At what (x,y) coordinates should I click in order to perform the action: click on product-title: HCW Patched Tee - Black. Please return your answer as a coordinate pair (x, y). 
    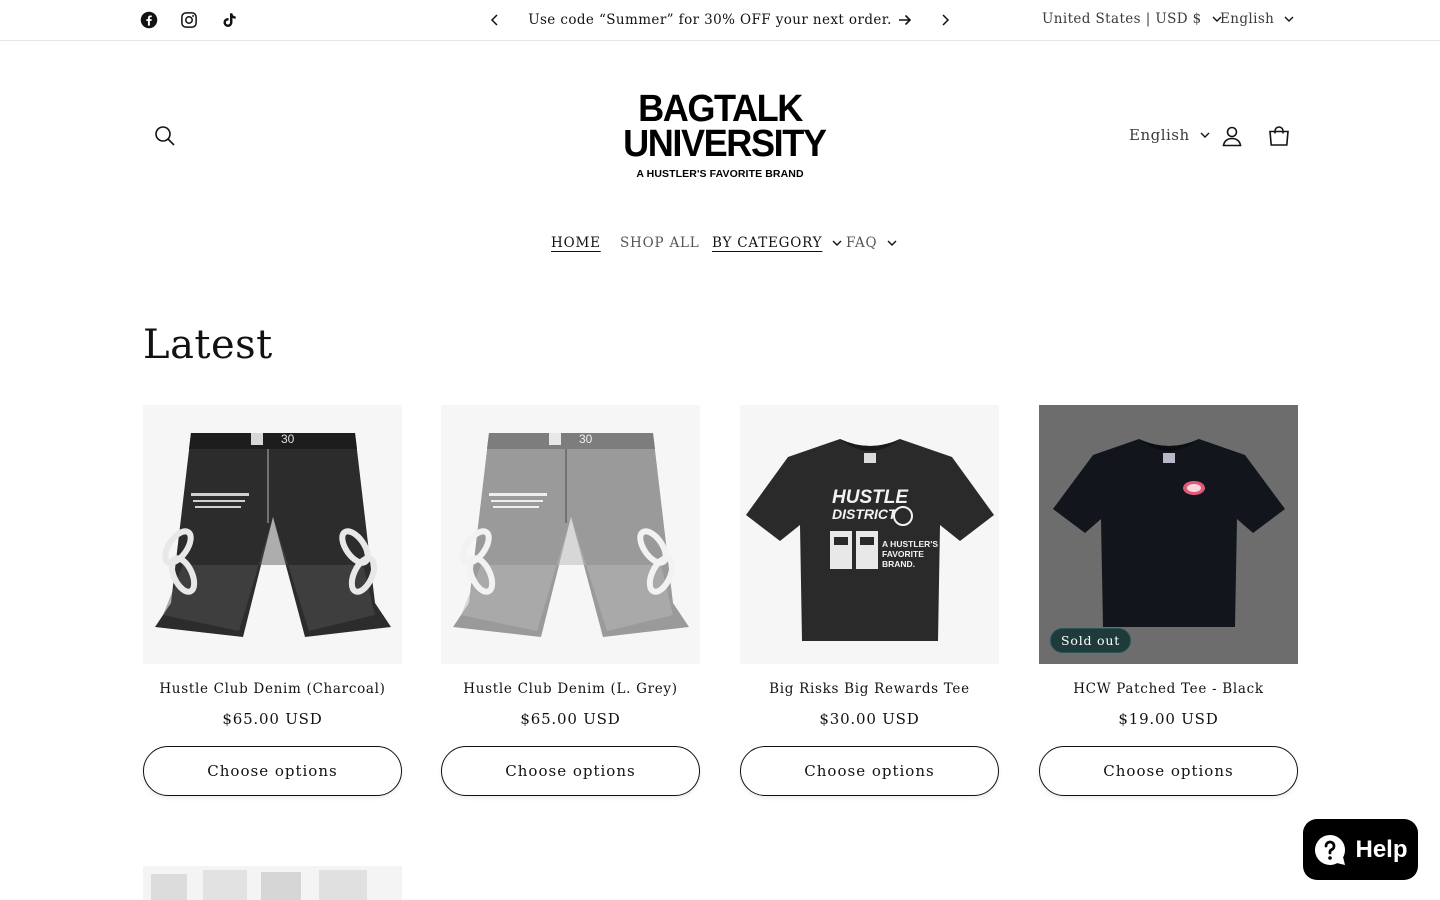
    Looking at the image, I should click on (1168, 689).